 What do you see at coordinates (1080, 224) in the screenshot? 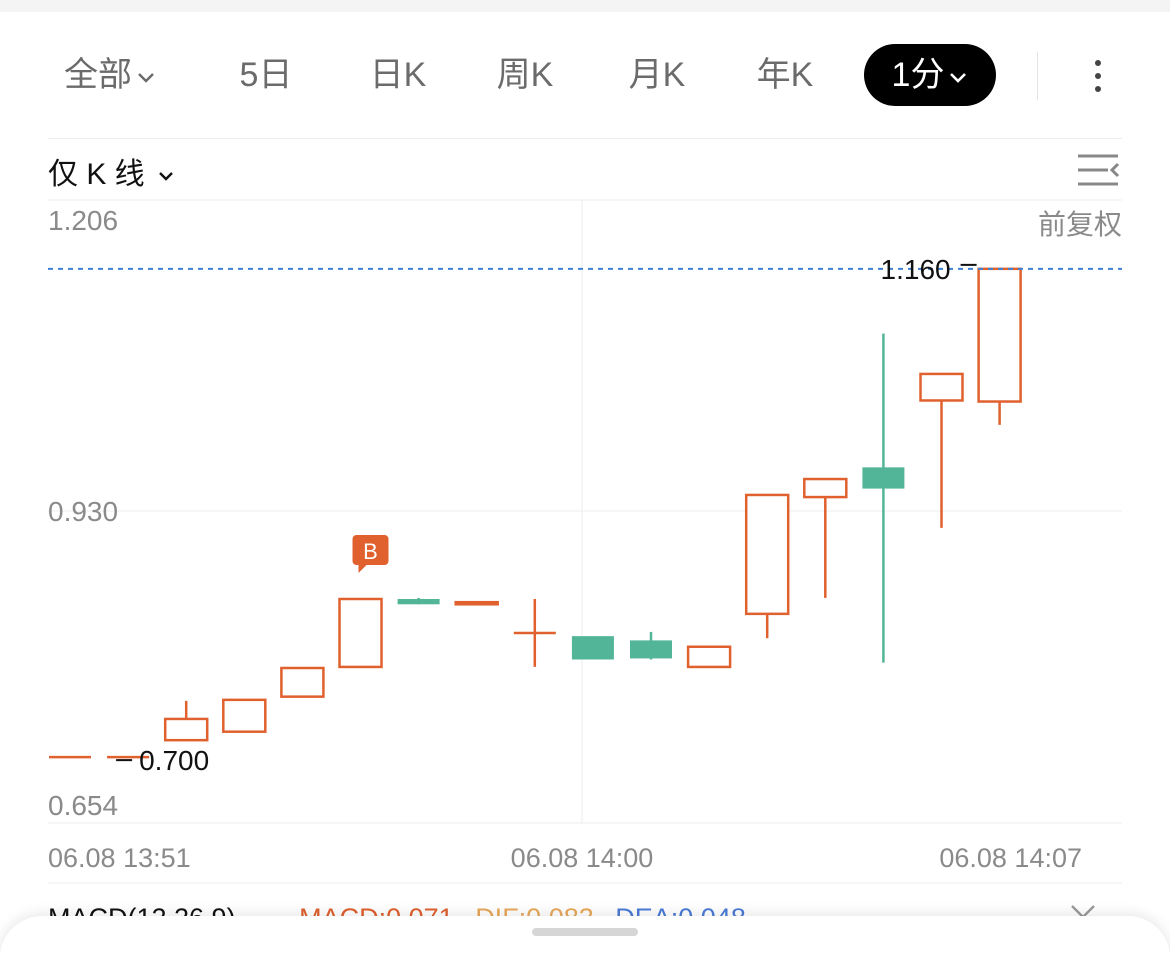
I see `adjust-label: 前复权` at bounding box center [1080, 224].